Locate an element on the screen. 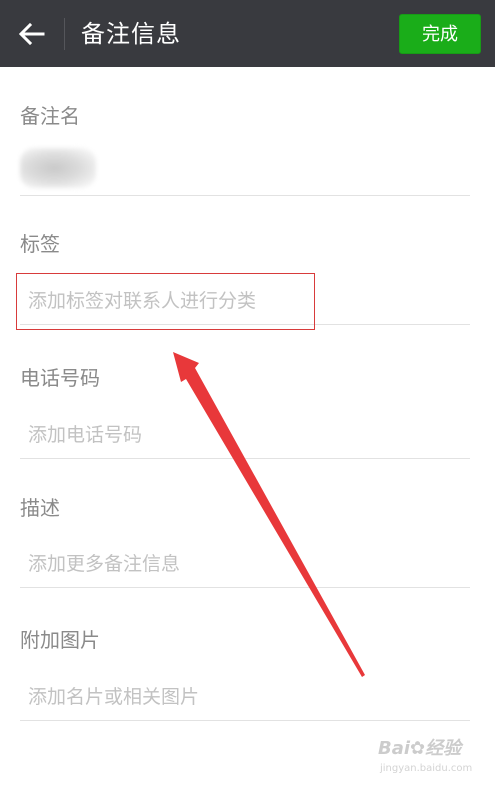  attachment-label: 附加图片 is located at coordinates (60, 640).